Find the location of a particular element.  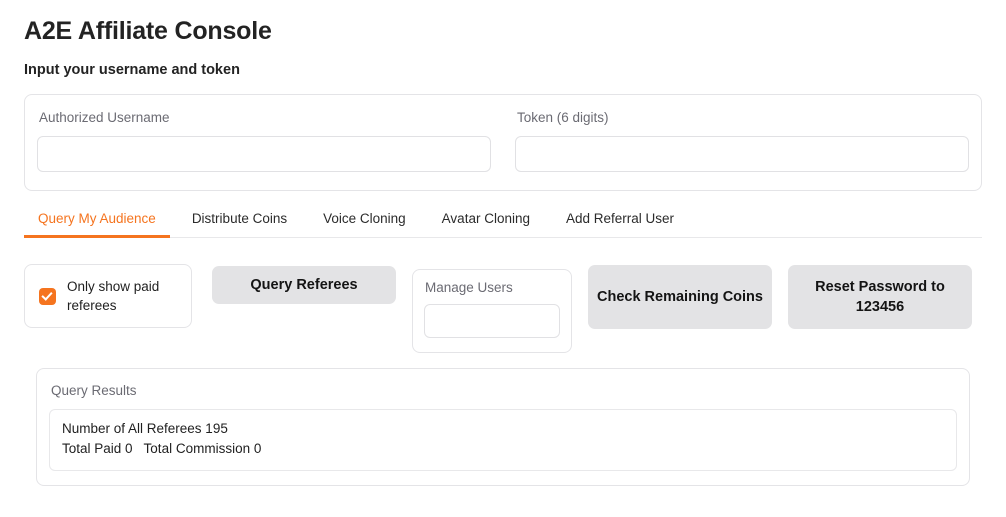

manage-users-group: Manage Users is located at coordinates (492, 311).